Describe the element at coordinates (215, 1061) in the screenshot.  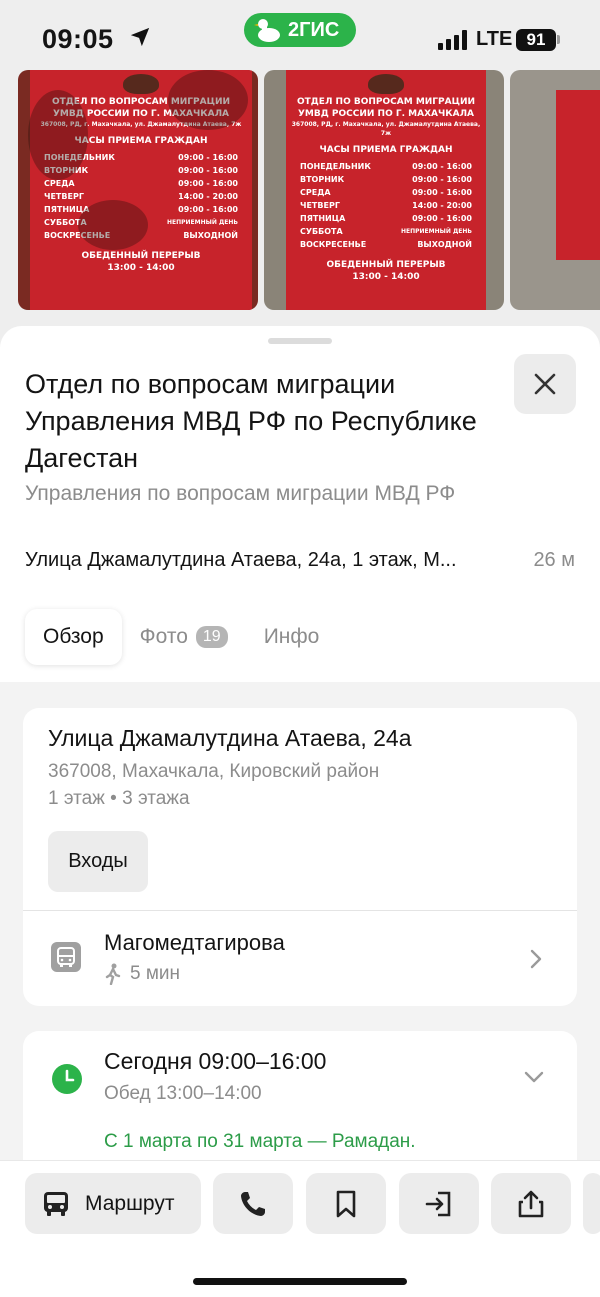
I see `today-hours: Сегодня 09:00–16:00` at that location.